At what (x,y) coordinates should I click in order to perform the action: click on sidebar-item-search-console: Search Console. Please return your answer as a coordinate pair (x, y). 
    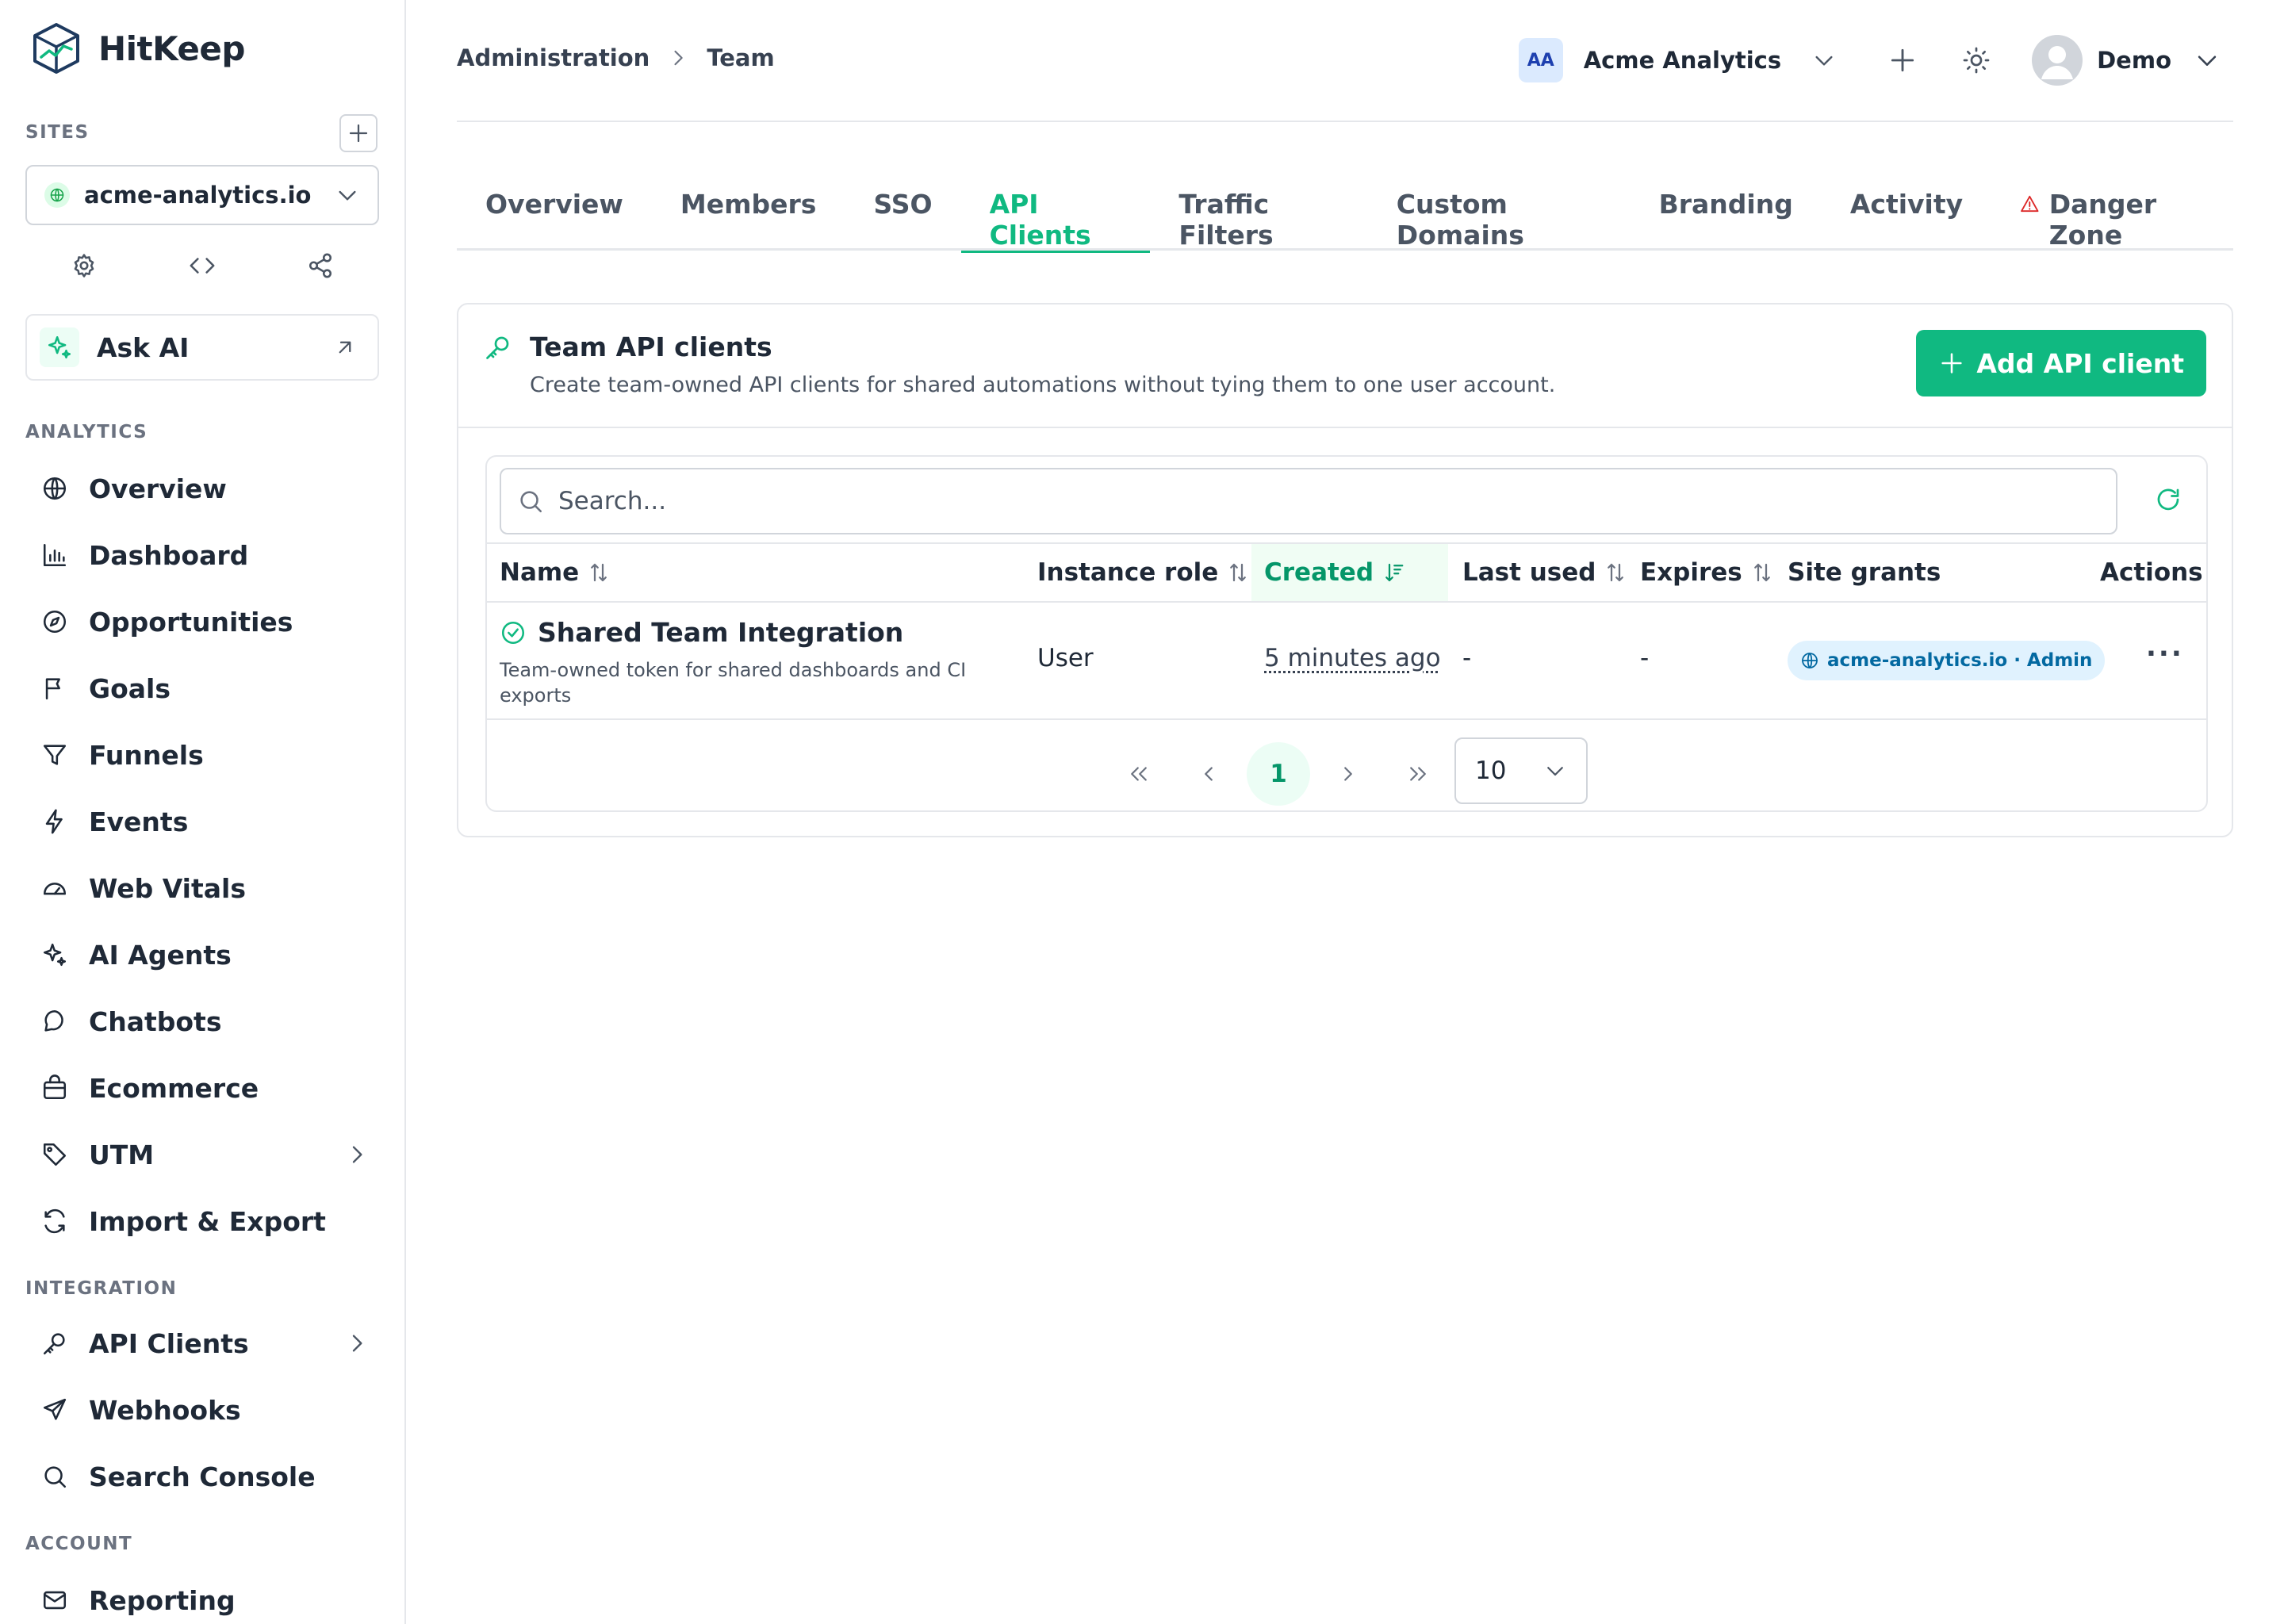
    Looking at the image, I should click on (202, 1476).